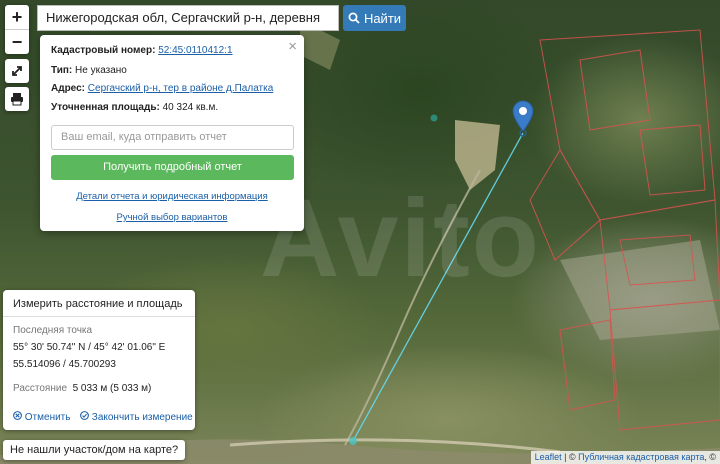  I want to click on area-value: 40 324 кв.м., so click(190, 107).